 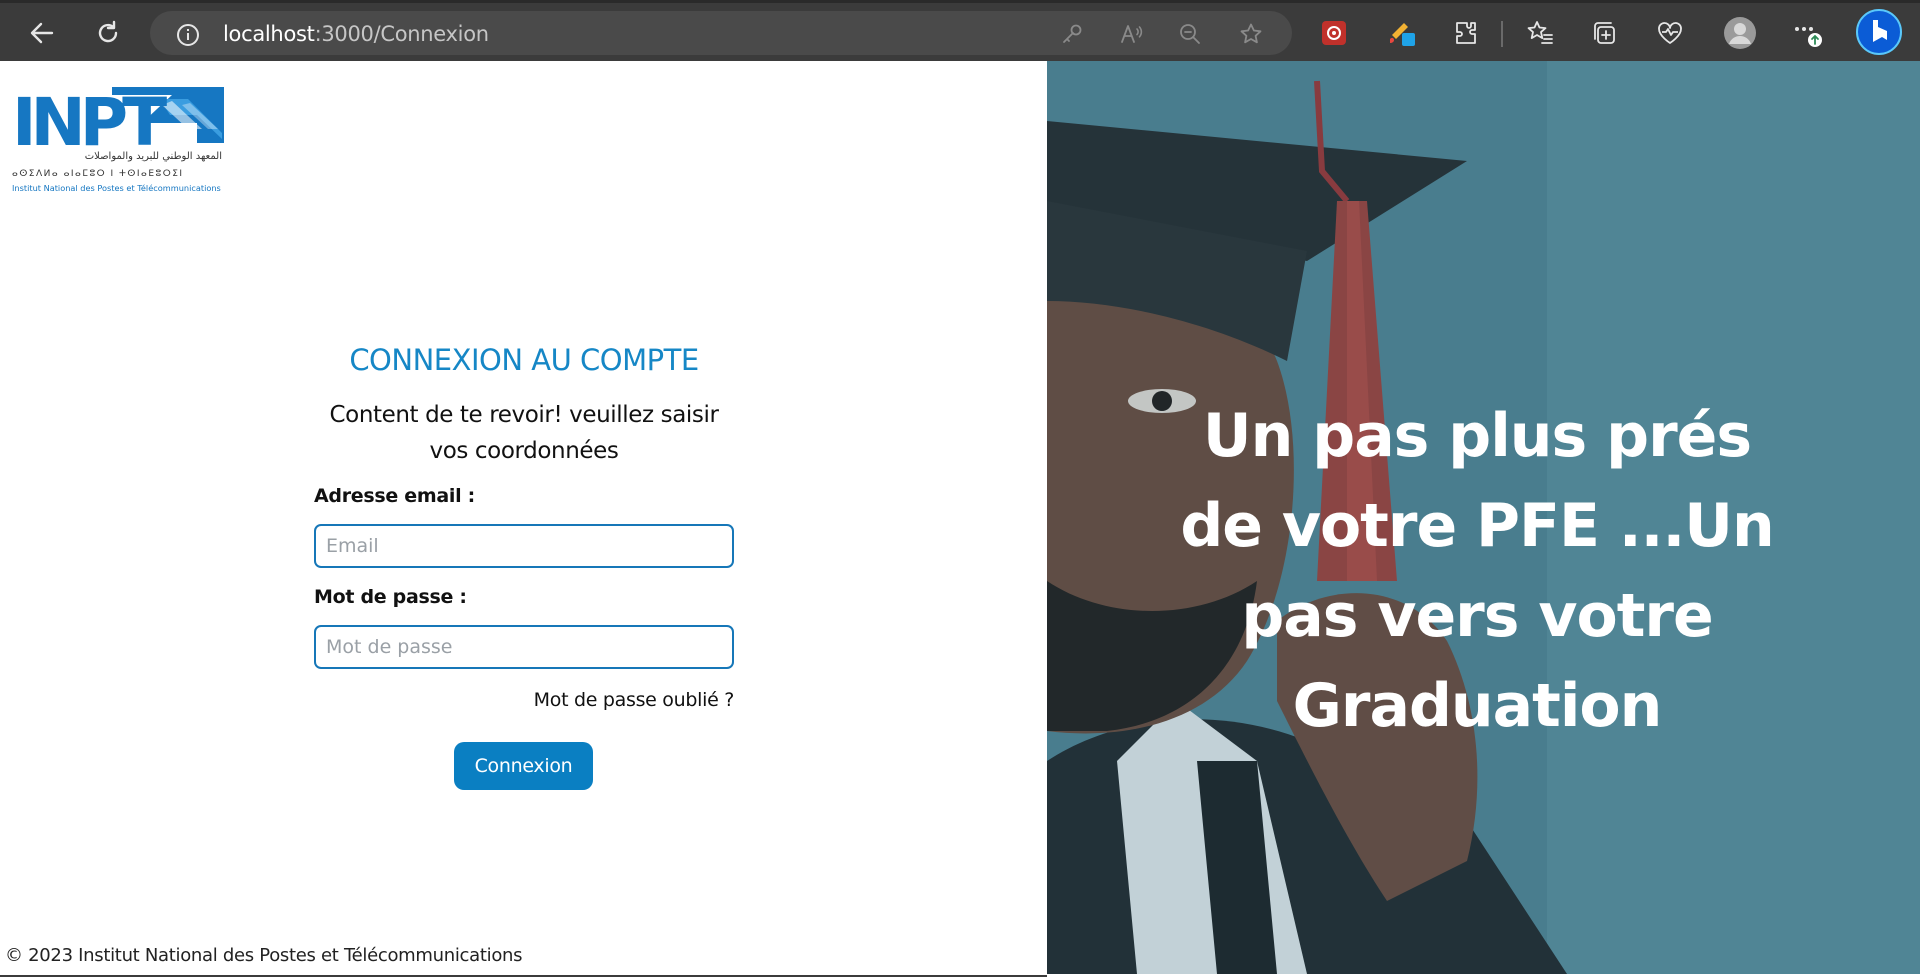 What do you see at coordinates (1879, 32) in the screenshot?
I see `bing-copilot-icon` at bounding box center [1879, 32].